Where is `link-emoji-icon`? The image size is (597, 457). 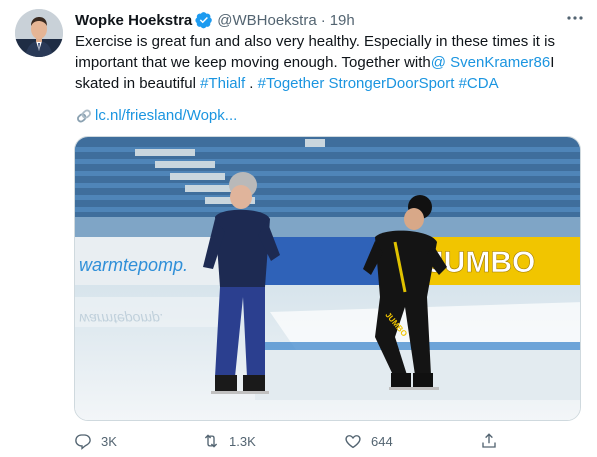 link-emoji-icon is located at coordinates (84, 115).